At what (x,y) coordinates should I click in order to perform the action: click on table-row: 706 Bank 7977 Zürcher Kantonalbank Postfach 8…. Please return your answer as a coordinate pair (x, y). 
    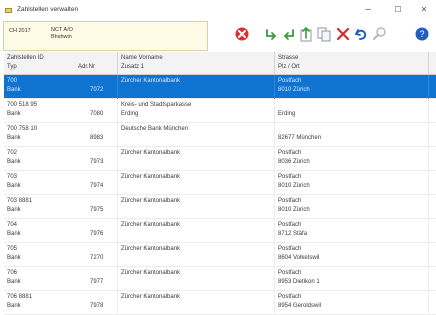
    Looking at the image, I should click on (220, 279).